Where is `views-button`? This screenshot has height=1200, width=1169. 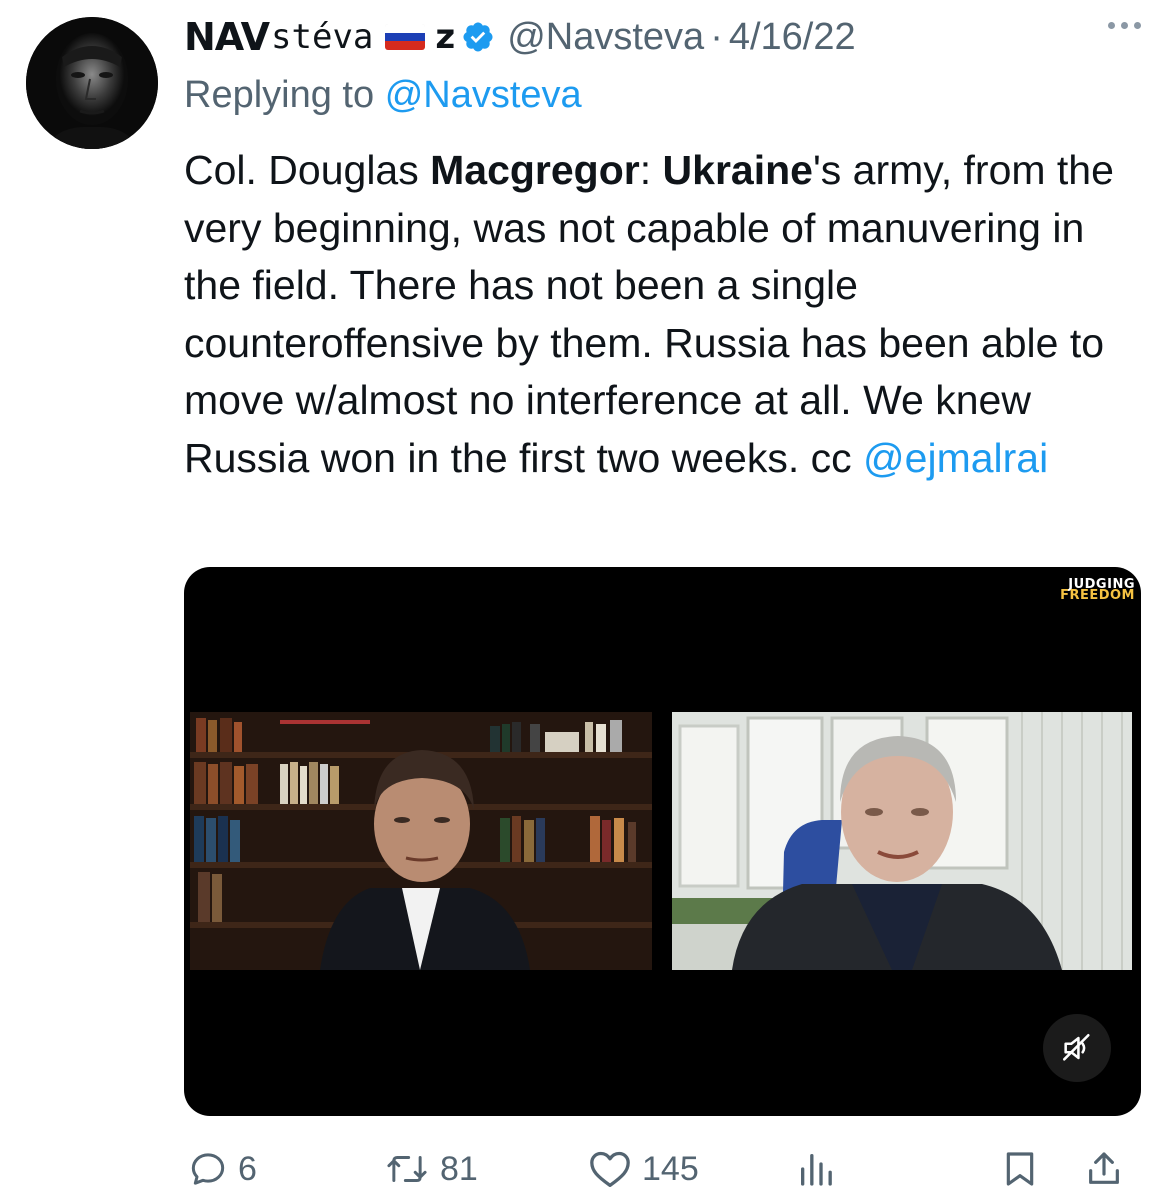
views-button is located at coordinates (816, 1169).